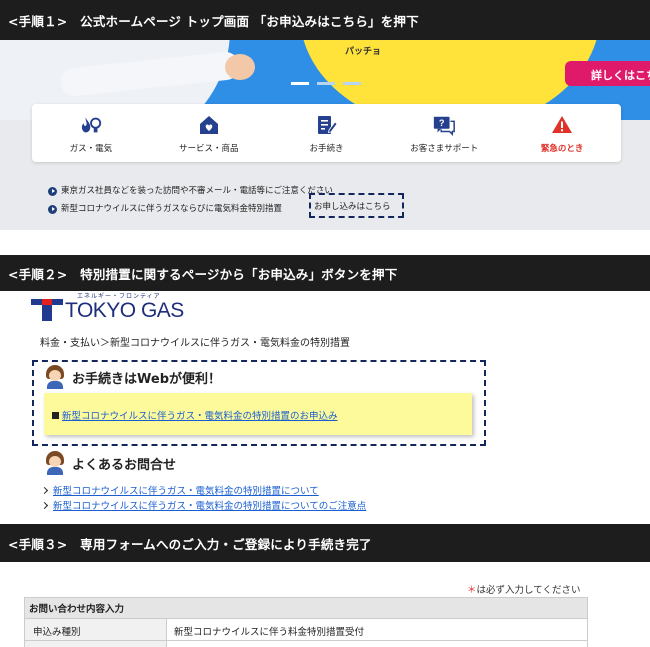 The width and height of the screenshot is (650, 647). Describe the element at coordinates (195, 343) in the screenshot. I see `breadcrumb: 料金・支払い＞新型コロナウイルスに伴うガス・電気料金の特別措置` at that location.